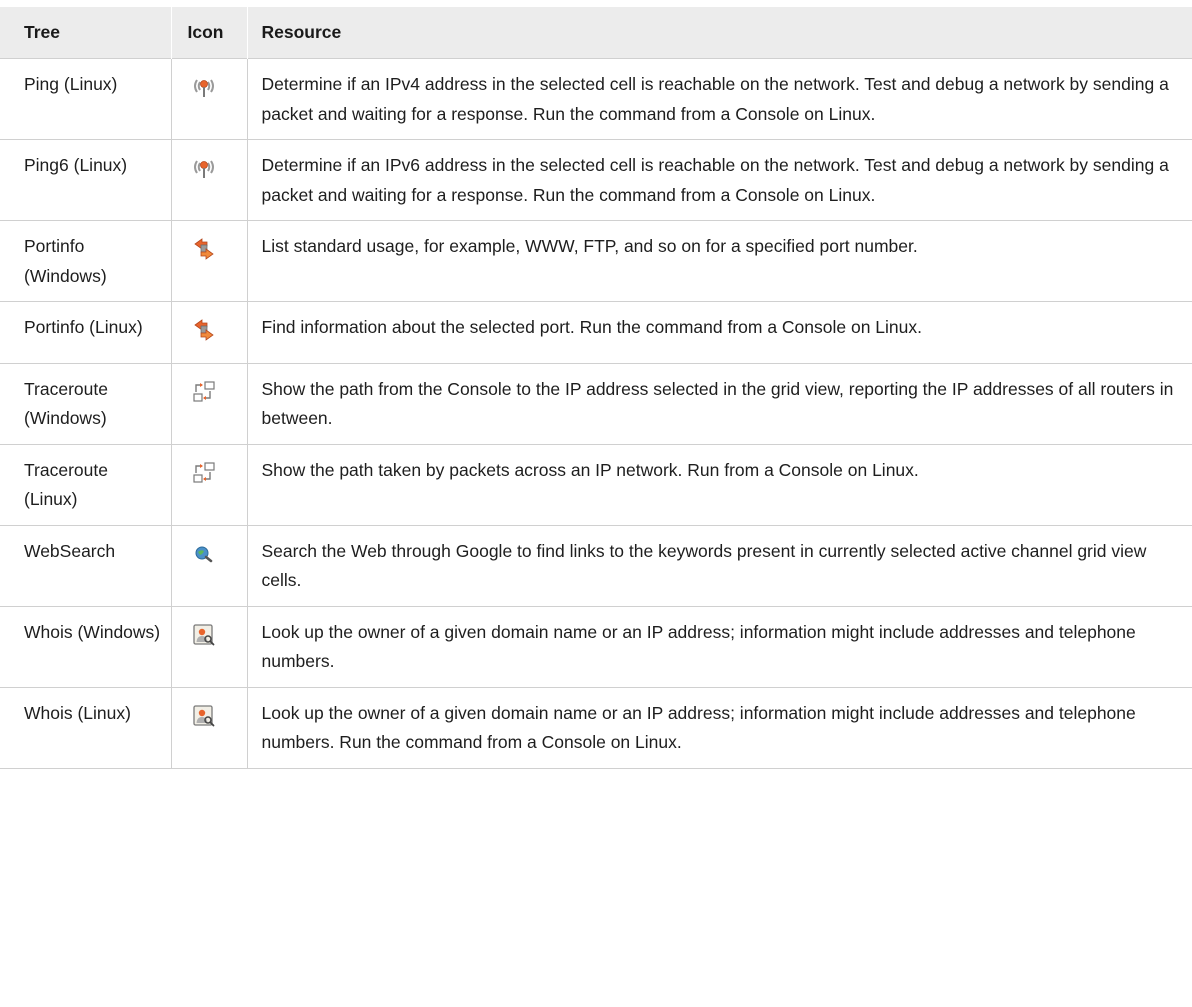  Describe the element at coordinates (86, 99) in the screenshot. I see `tree-cell: Ping (Linux)` at that location.